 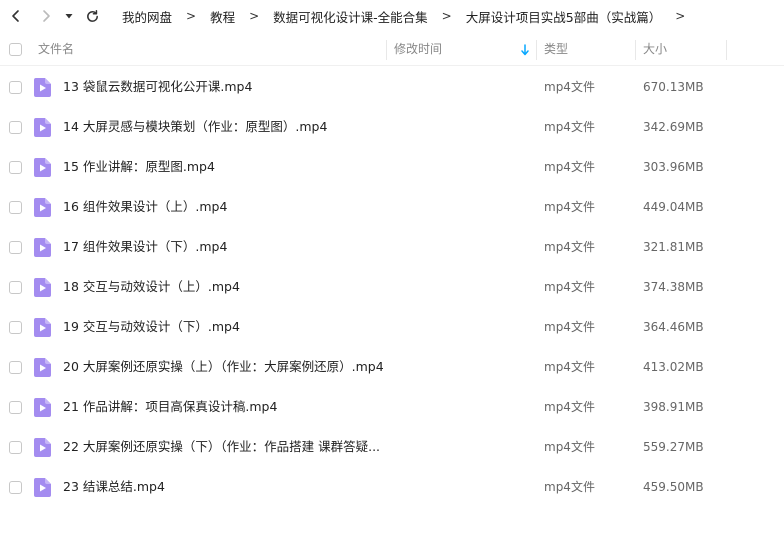 What do you see at coordinates (556, 49) in the screenshot?
I see `column-header-type: 类型` at bounding box center [556, 49].